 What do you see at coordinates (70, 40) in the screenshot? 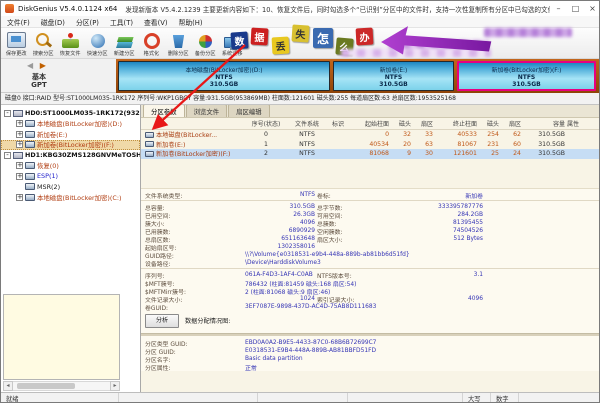
I see `recover-files-icon` at bounding box center [70, 40].